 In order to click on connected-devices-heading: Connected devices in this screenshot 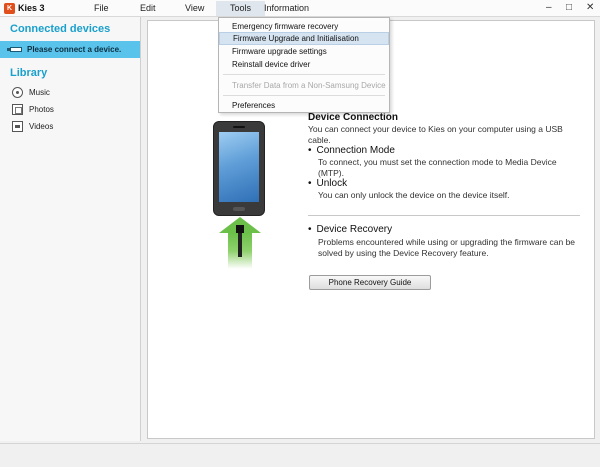, I will do `click(60, 29)`.